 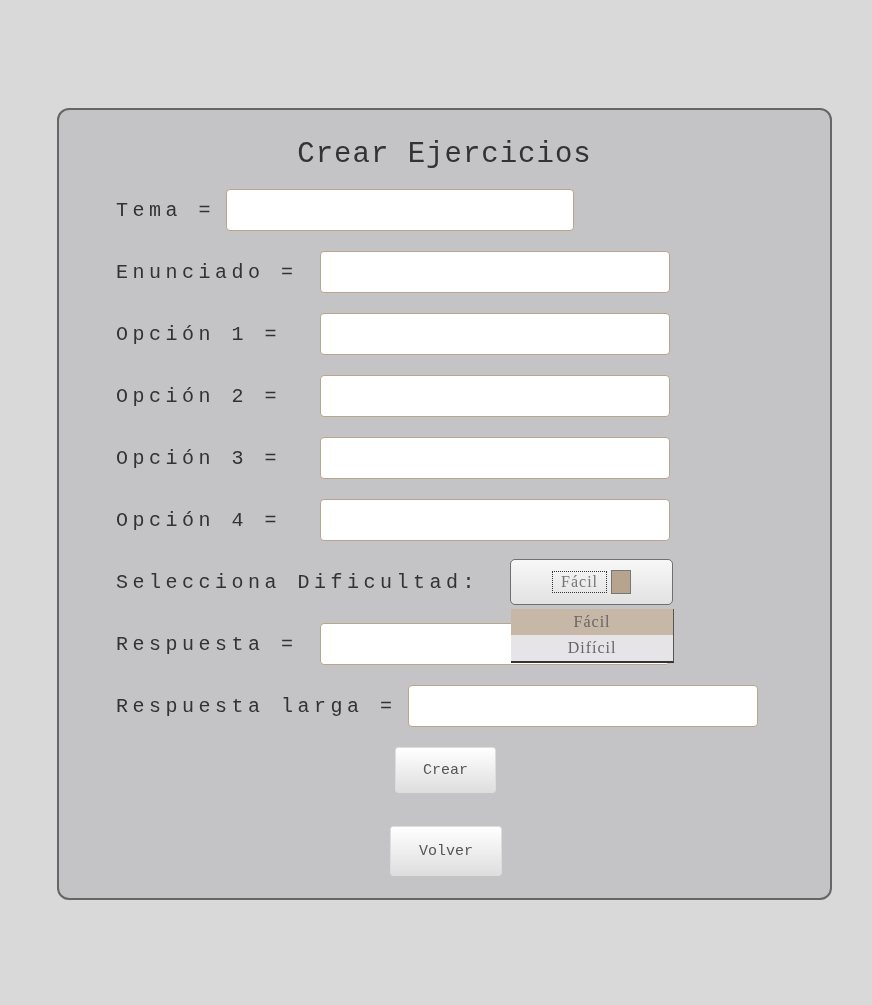 I want to click on field-label: Opción 1 =, so click(x=199, y=334).